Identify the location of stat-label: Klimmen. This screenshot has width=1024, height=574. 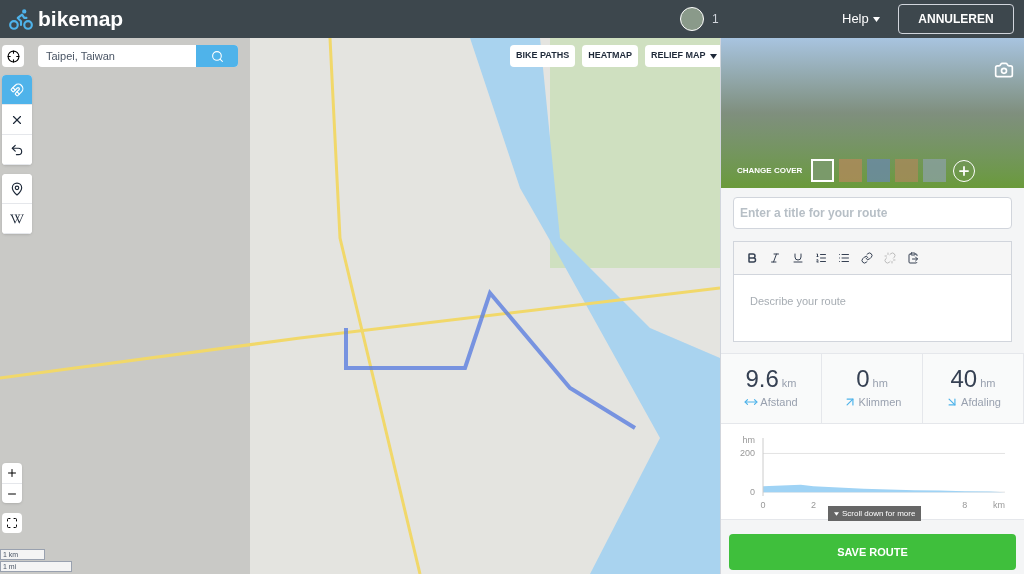
(880, 402).